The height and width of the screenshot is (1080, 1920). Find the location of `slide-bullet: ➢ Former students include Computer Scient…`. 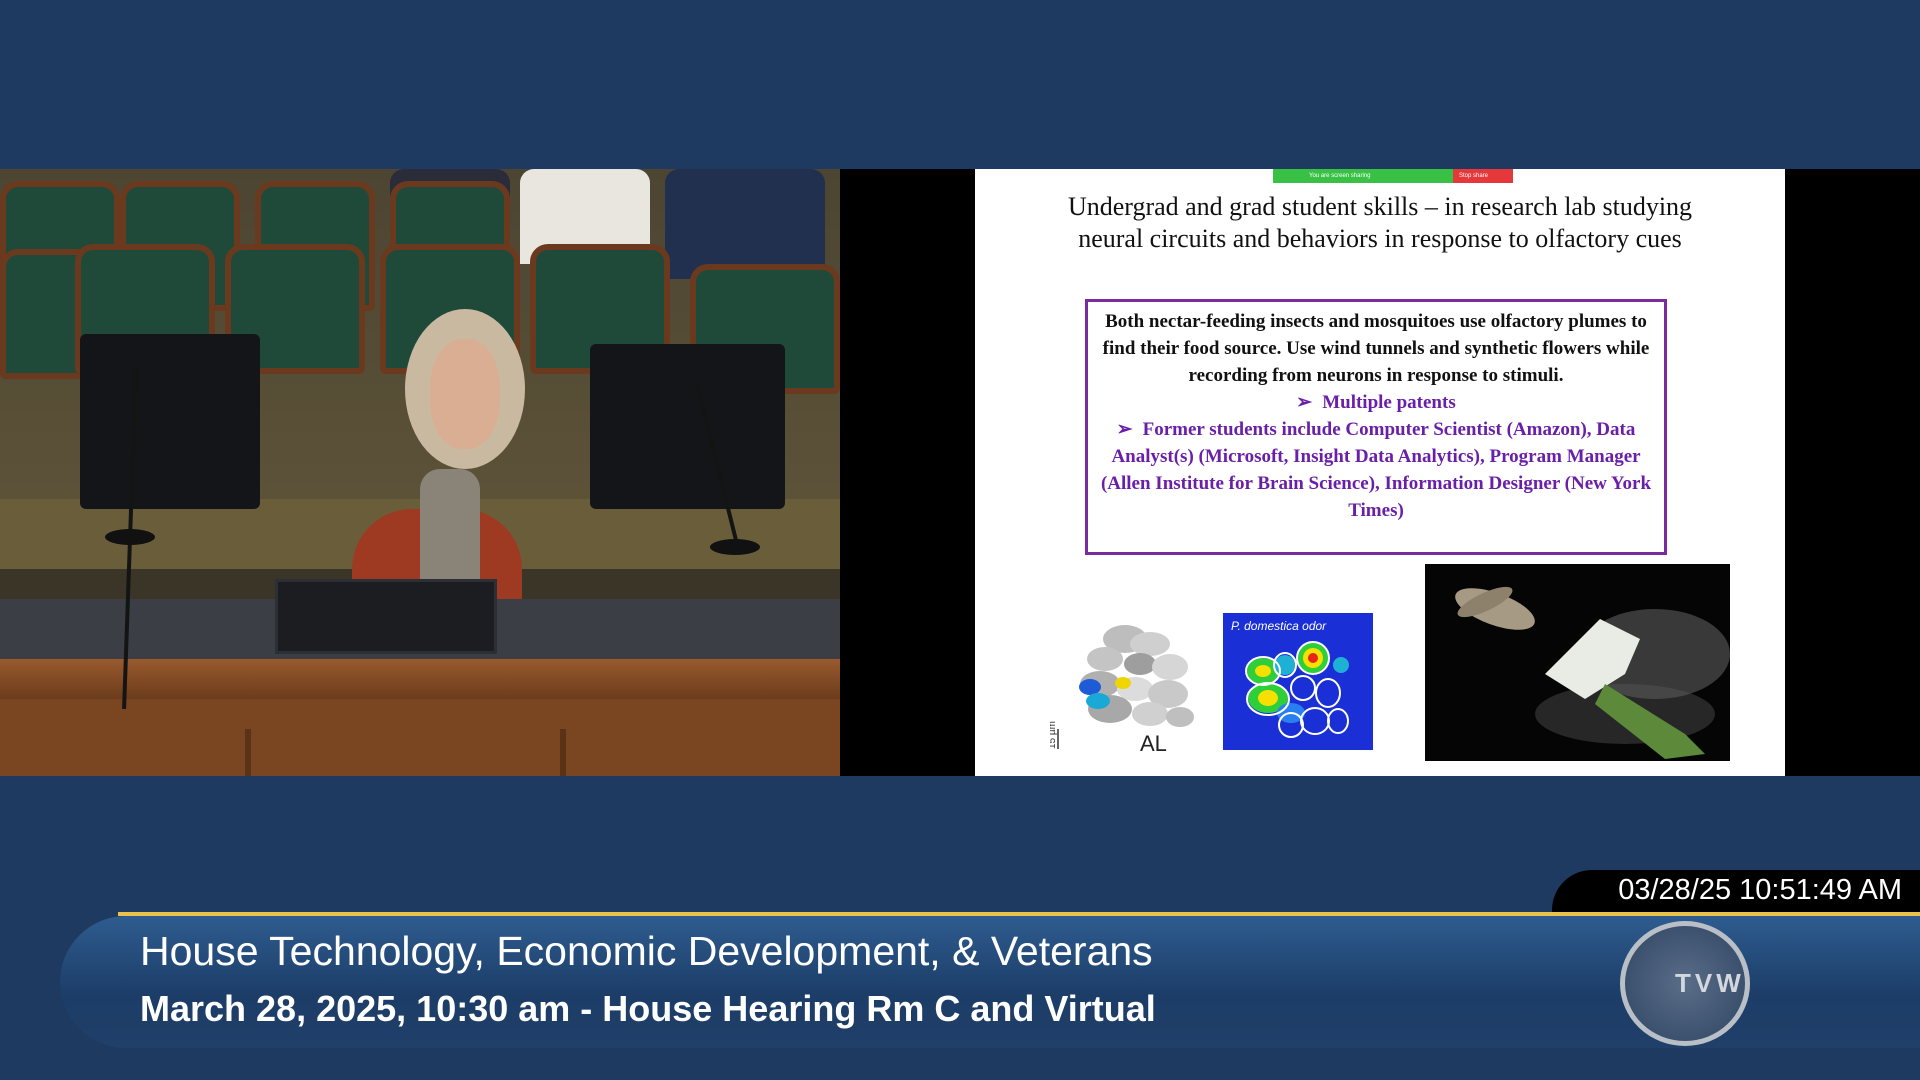

slide-bullet: ➢ Former students include Computer Scient… is located at coordinates (1376, 470).